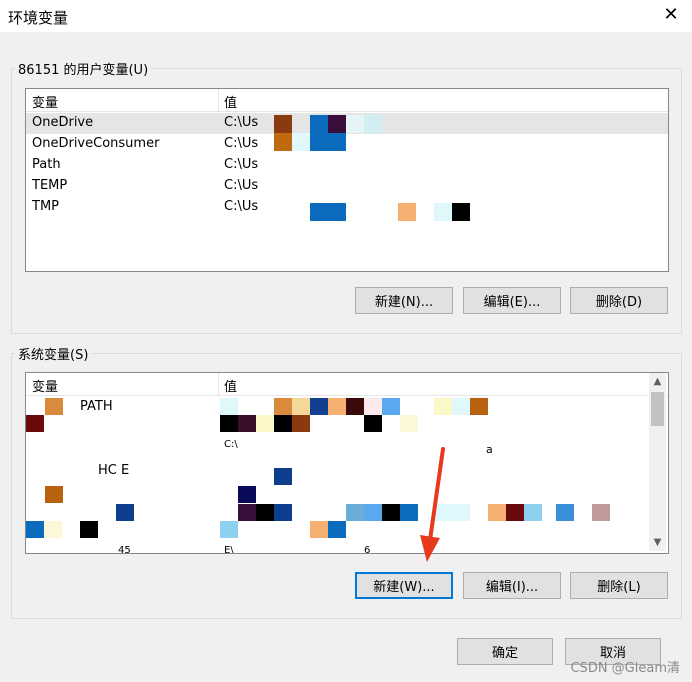  Describe the element at coordinates (346, 16) in the screenshot. I see `title-bar: 环境变量 ✕` at that location.